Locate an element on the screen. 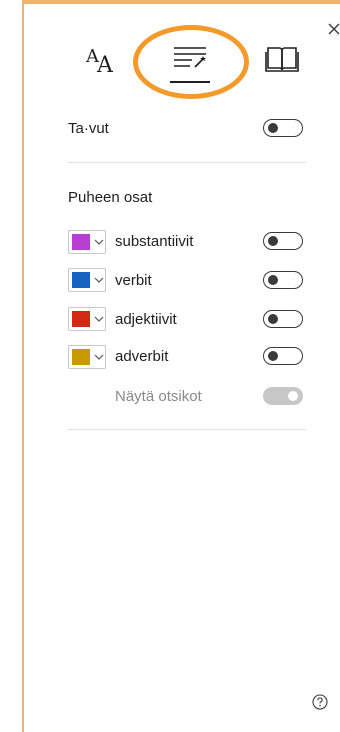 The width and height of the screenshot is (340, 732). book-icon is located at coordinates (282, 59).